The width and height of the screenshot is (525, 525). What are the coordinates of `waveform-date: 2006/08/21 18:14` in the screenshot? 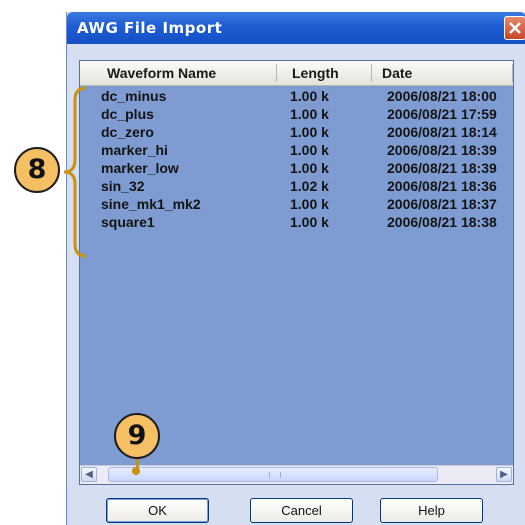 It's located at (442, 132).